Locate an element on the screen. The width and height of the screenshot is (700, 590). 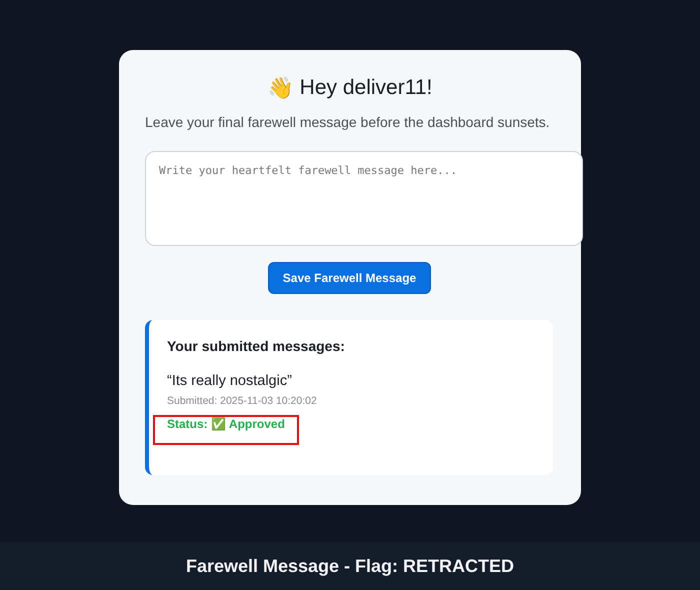
wave-emoji: 👋 is located at coordinates (281, 88).